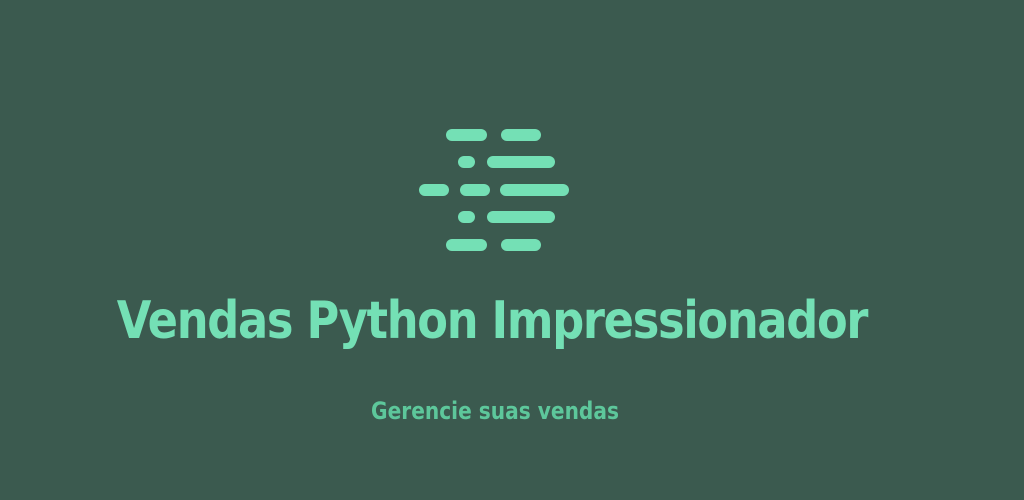 The width and height of the screenshot is (1024, 500). I want to click on app-title: Vendas Python Impressionador, so click(492, 321).